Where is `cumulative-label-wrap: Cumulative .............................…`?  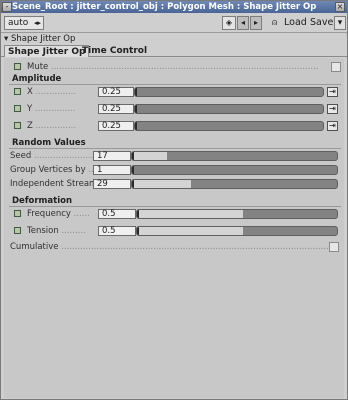 cumulative-label-wrap: Cumulative .............................… is located at coordinates (172, 247).